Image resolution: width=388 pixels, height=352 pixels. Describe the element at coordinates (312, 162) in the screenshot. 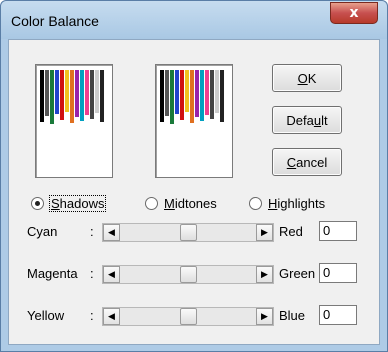

I see `cancel-button-label-suffix: ancel` at that location.